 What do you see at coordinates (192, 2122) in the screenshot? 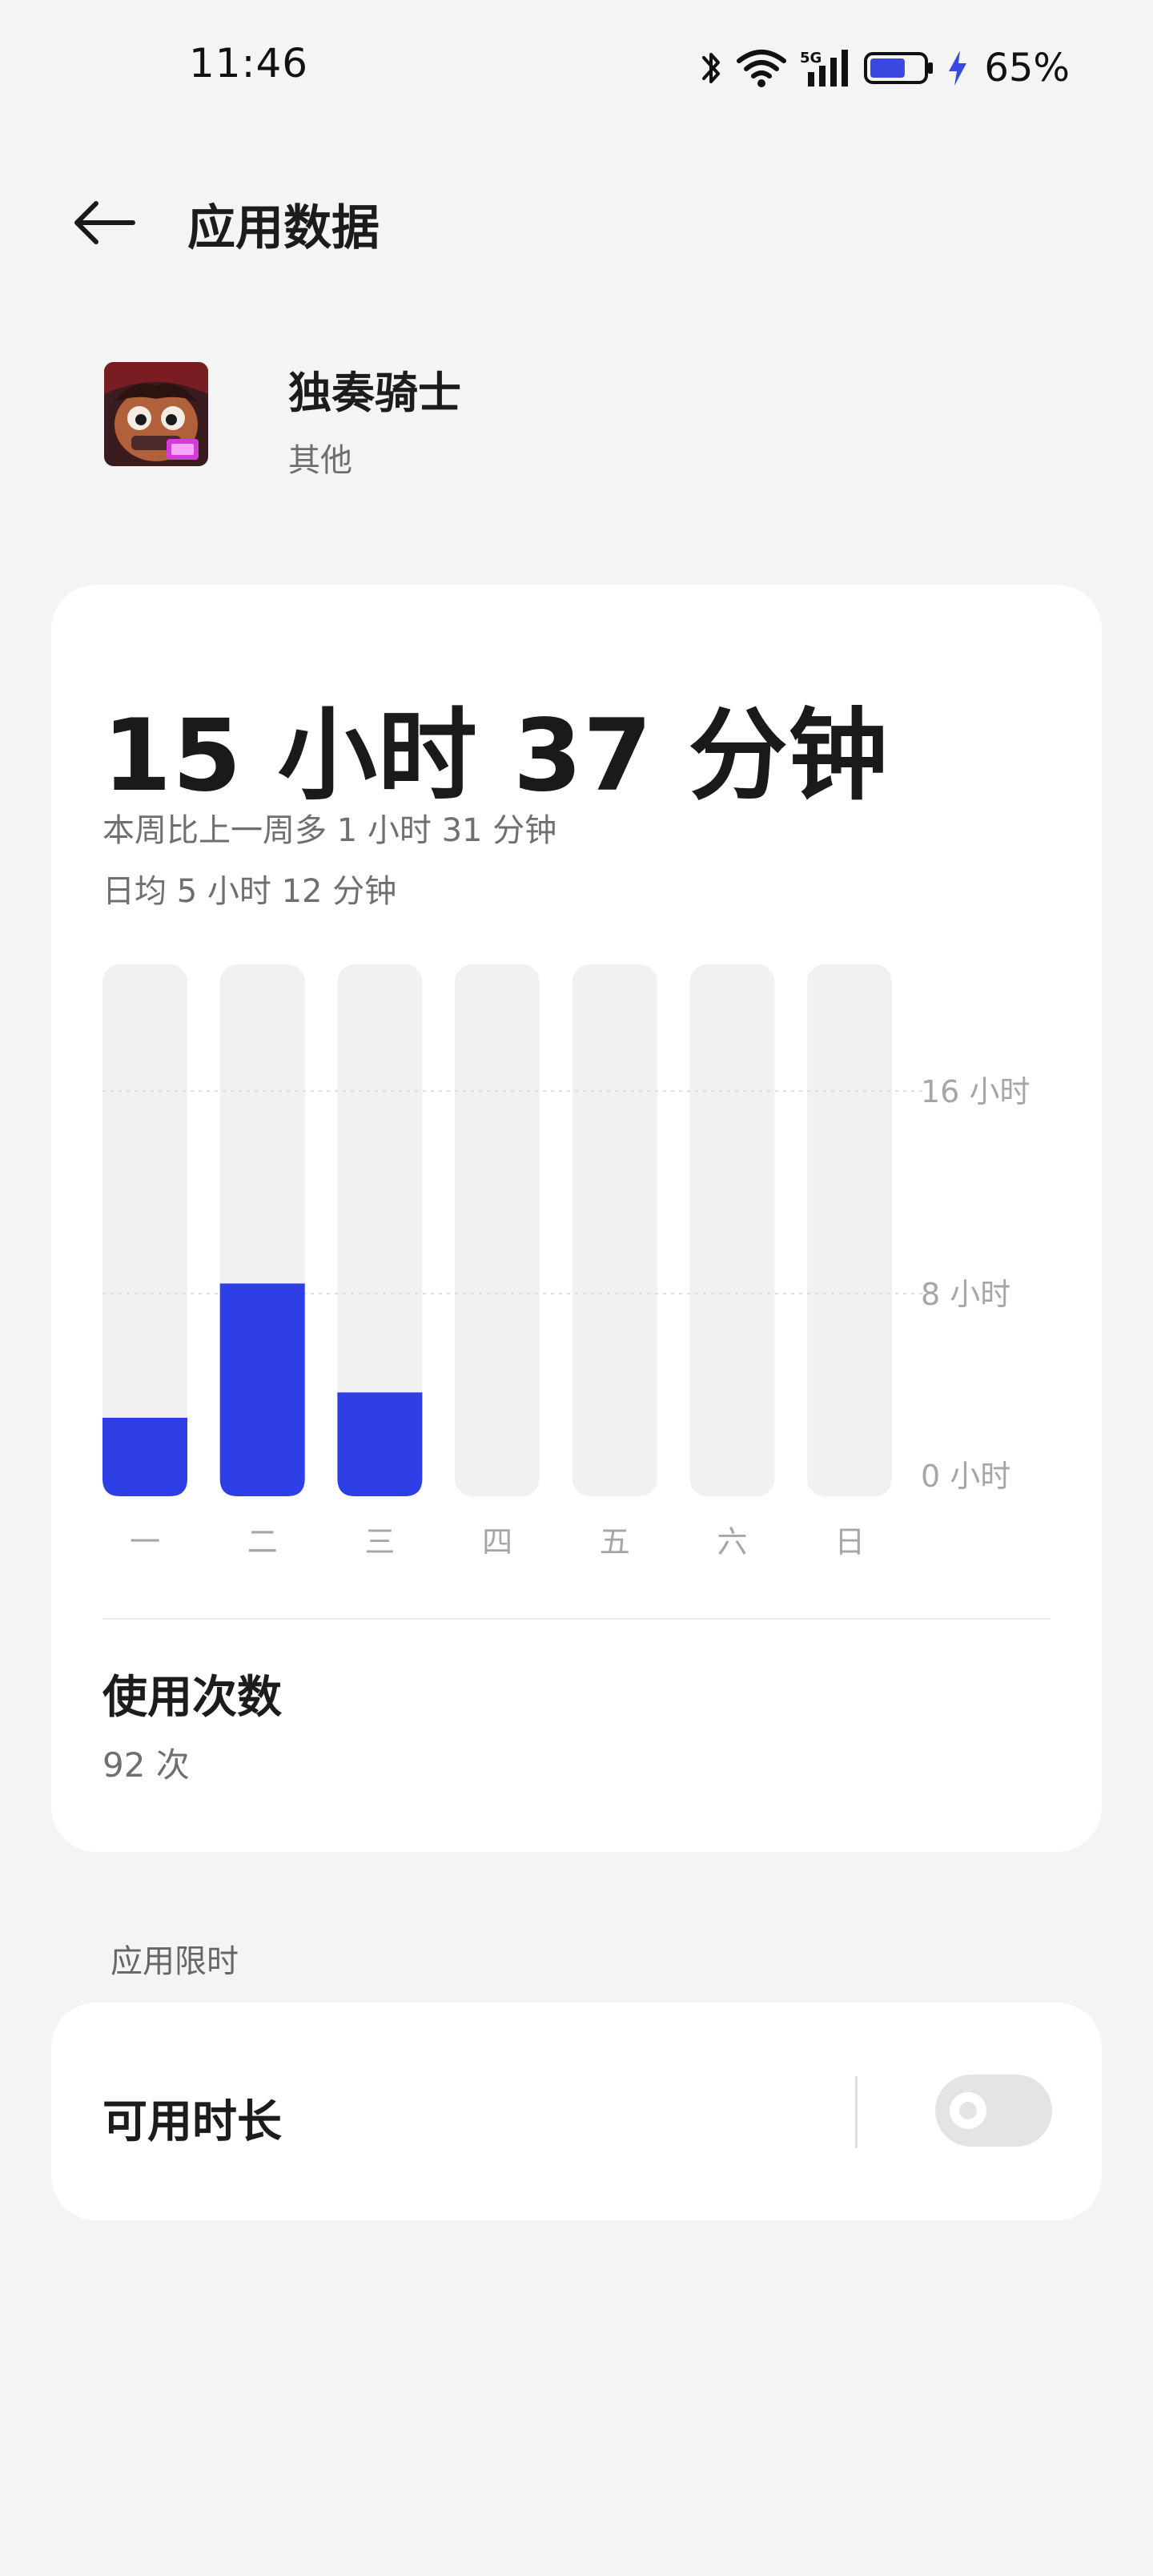
I see `available-duration-title: 可用时长` at bounding box center [192, 2122].